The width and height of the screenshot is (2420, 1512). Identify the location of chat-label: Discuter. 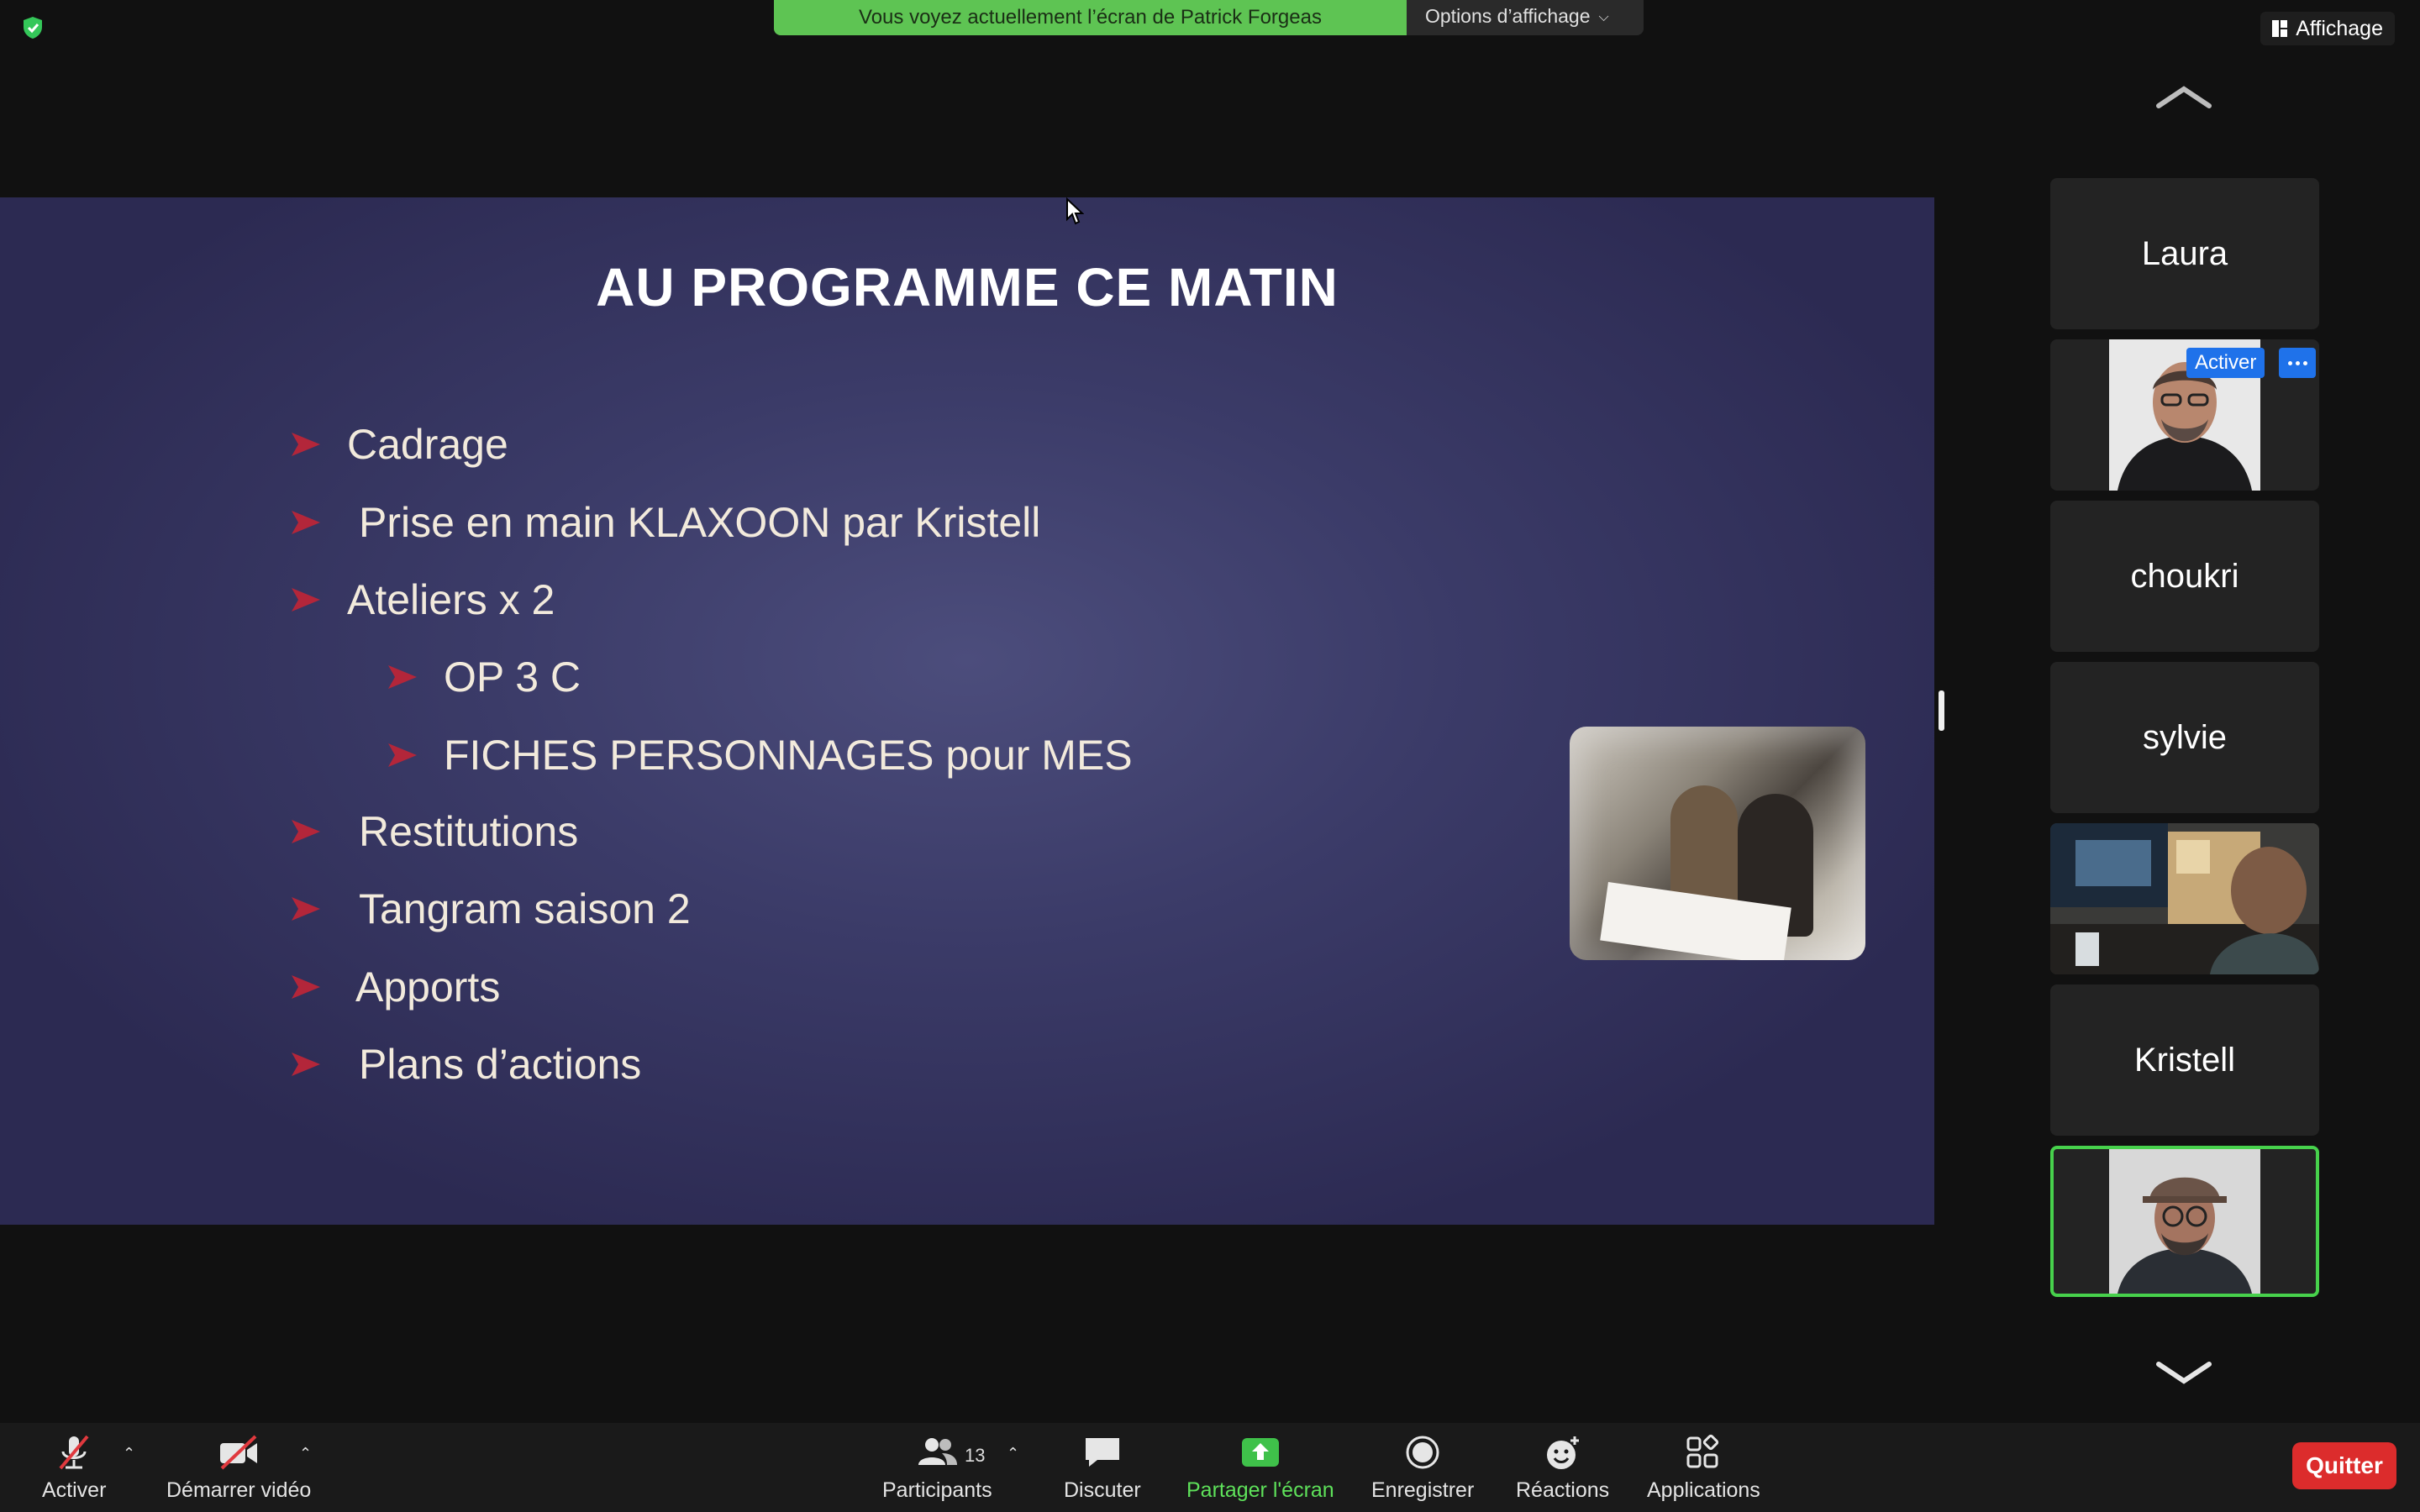
(1103, 1490).